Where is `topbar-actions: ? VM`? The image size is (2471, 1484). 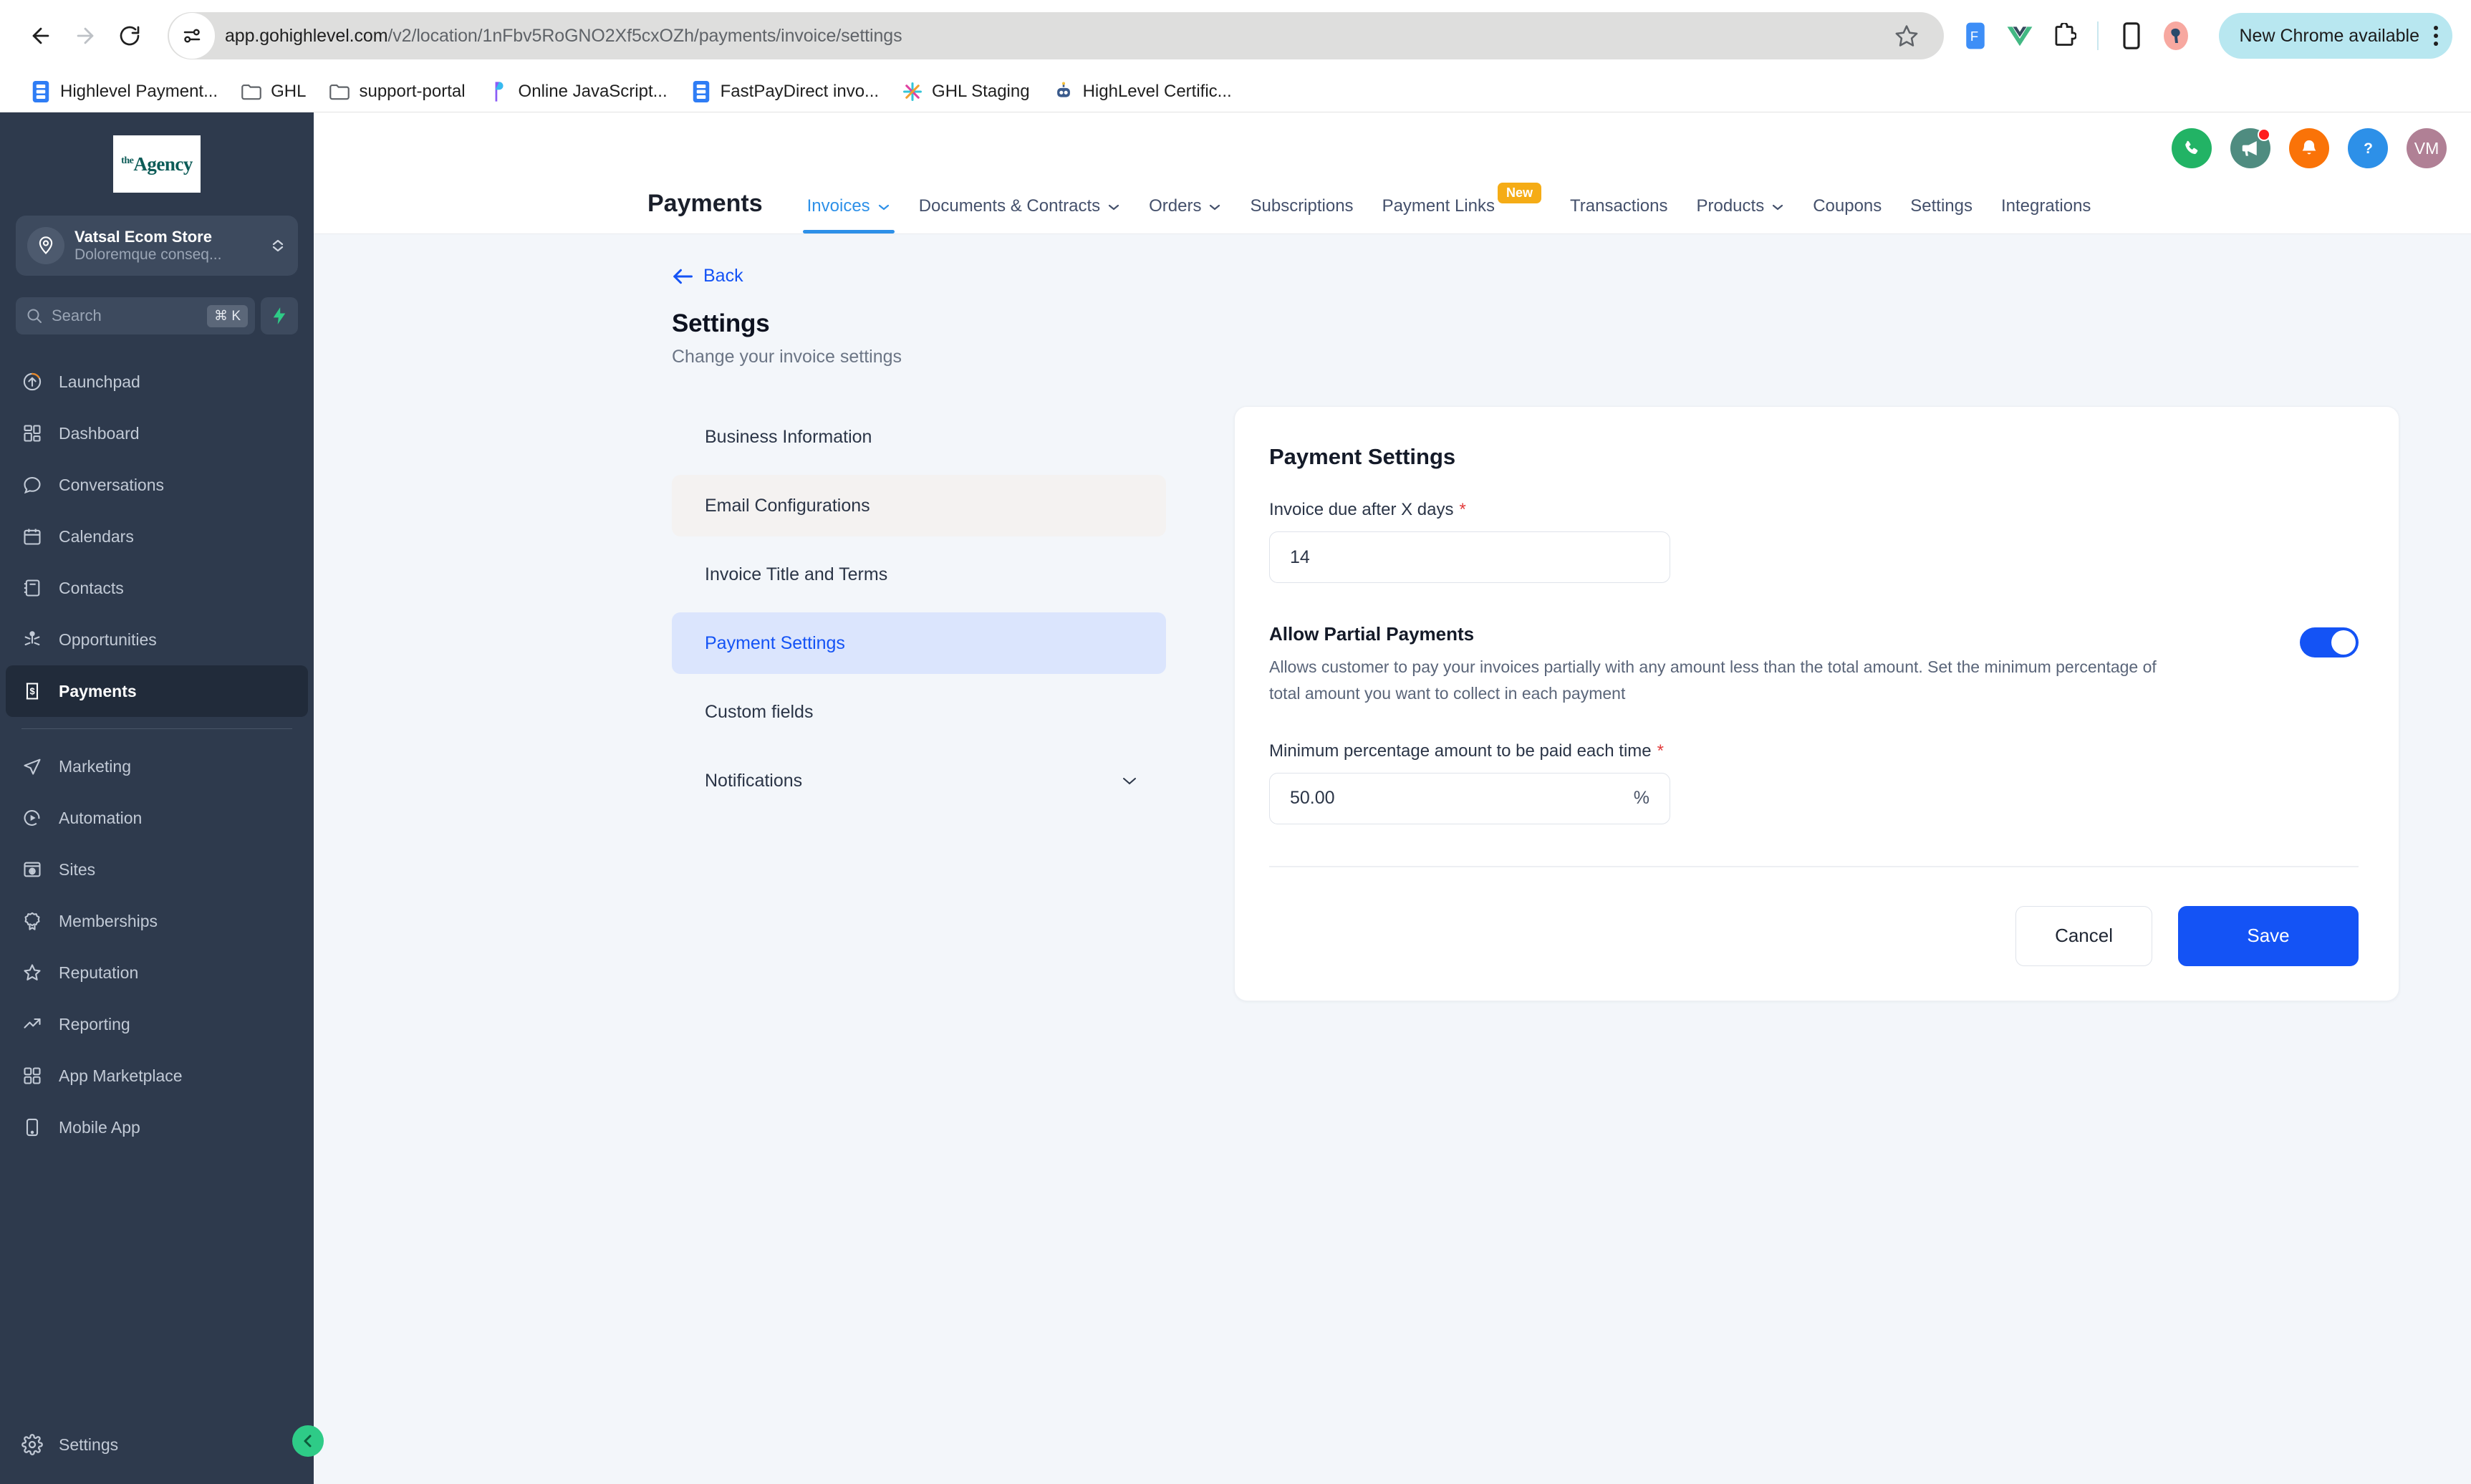
topbar-actions: ? VM is located at coordinates (2309, 148).